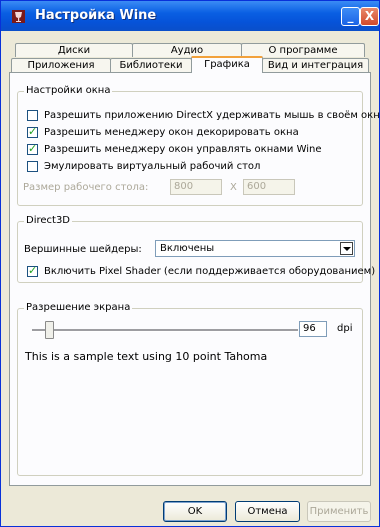 Image resolution: width=380 pixels, height=527 pixels. Describe the element at coordinates (190, 16) in the screenshot. I see `title-bar: Настройка Wine _ X` at that location.